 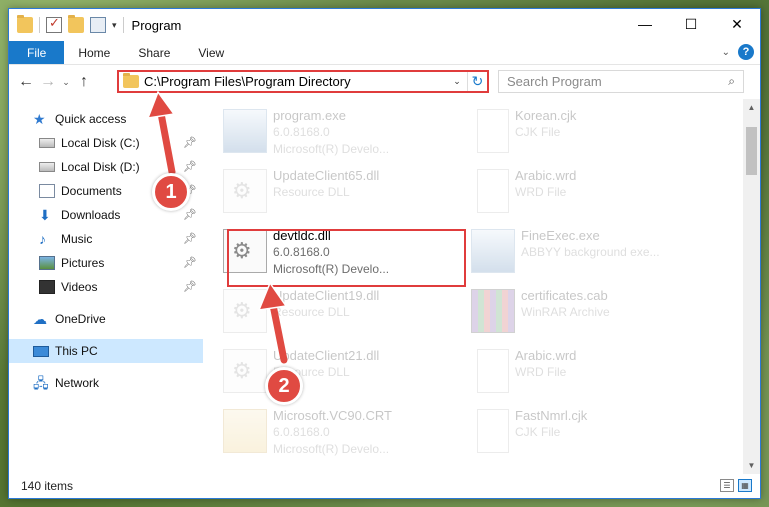 What do you see at coordinates (326, 295) in the screenshot?
I see `file-name: UpdateClient19.dll` at bounding box center [326, 295].